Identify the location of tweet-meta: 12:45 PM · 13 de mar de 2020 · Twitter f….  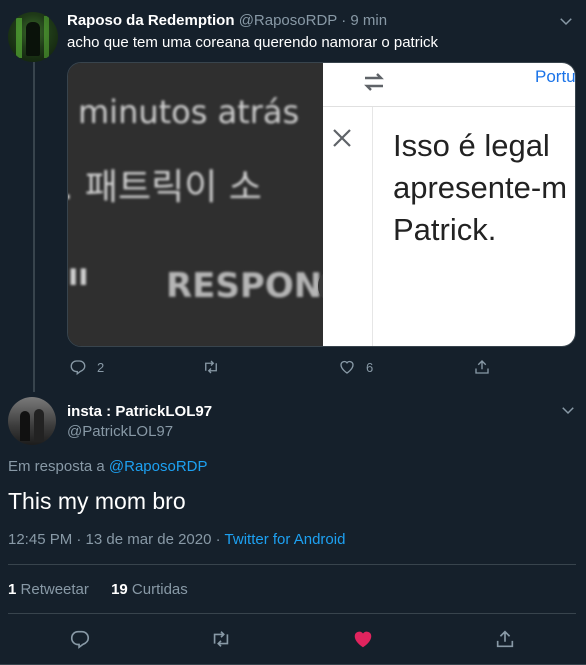
(176, 539).